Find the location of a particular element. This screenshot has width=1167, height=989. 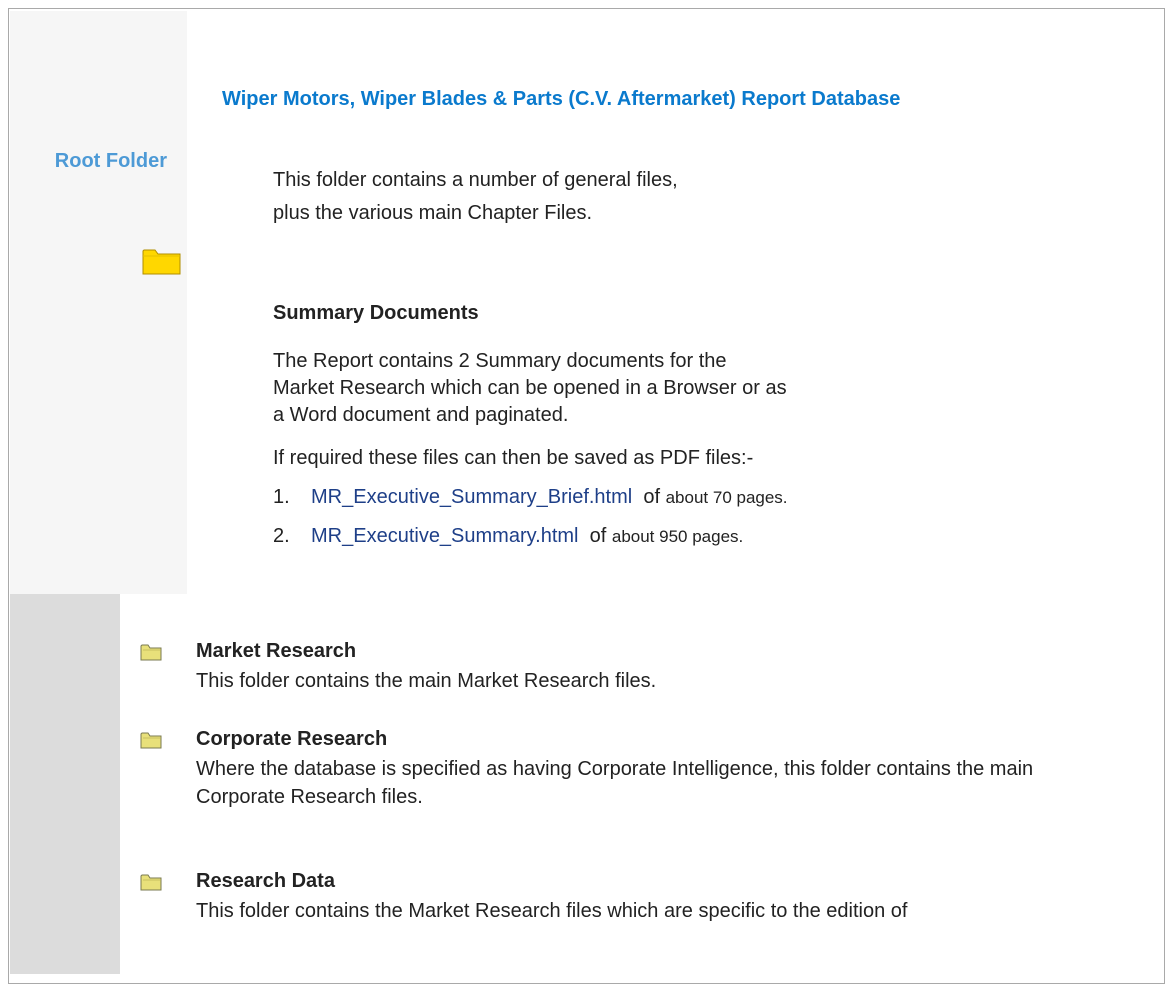

executive-summary-link: MR_Executive_Summary.html is located at coordinates (444, 536).